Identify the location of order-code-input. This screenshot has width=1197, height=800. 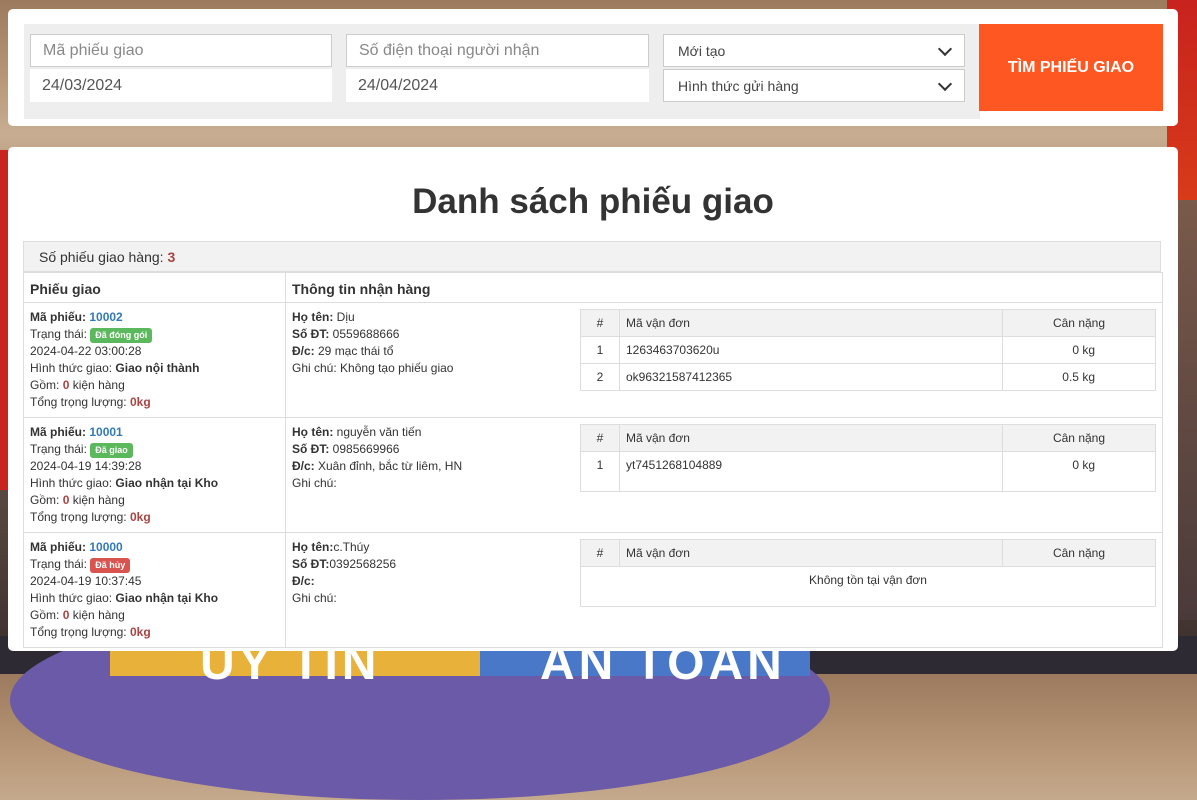
(181, 50).